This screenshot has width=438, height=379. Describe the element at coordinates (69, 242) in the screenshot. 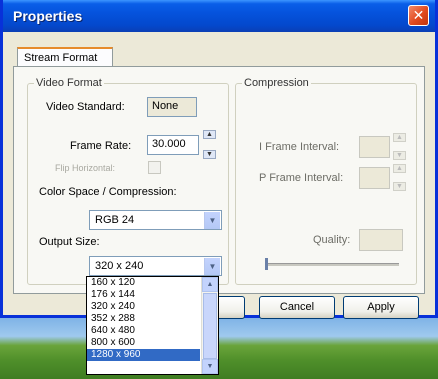

I see `output-size-label: Output Size:` at that location.